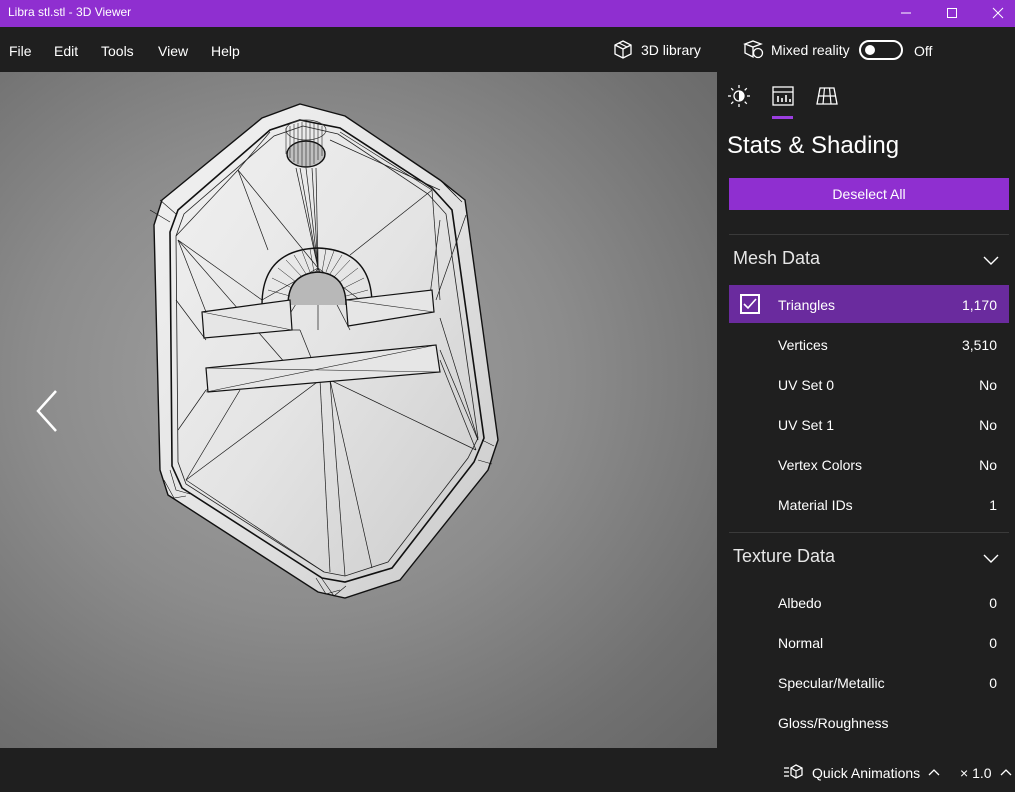  Describe the element at coordinates (813, 145) in the screenshot. I see `panel-title: Stats & Shading` at that location.